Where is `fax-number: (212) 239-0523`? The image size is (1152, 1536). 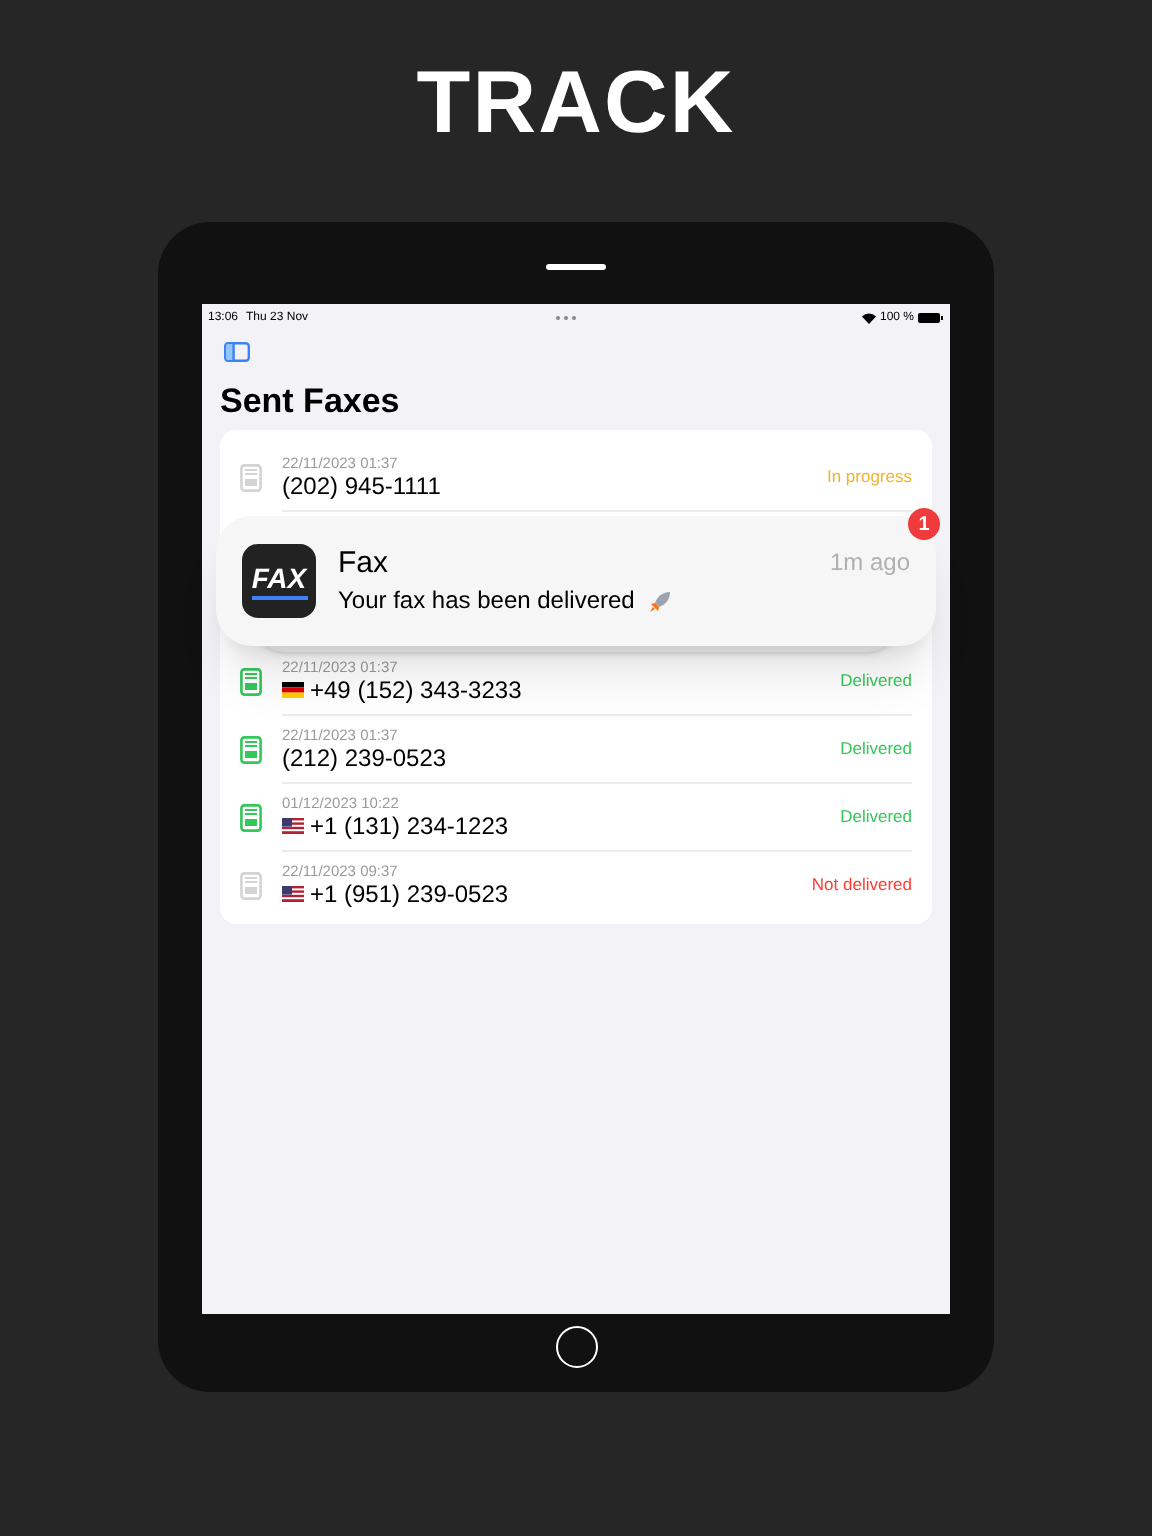 fax-number: (212) 239-0523 is located at coordinates (364, 758).